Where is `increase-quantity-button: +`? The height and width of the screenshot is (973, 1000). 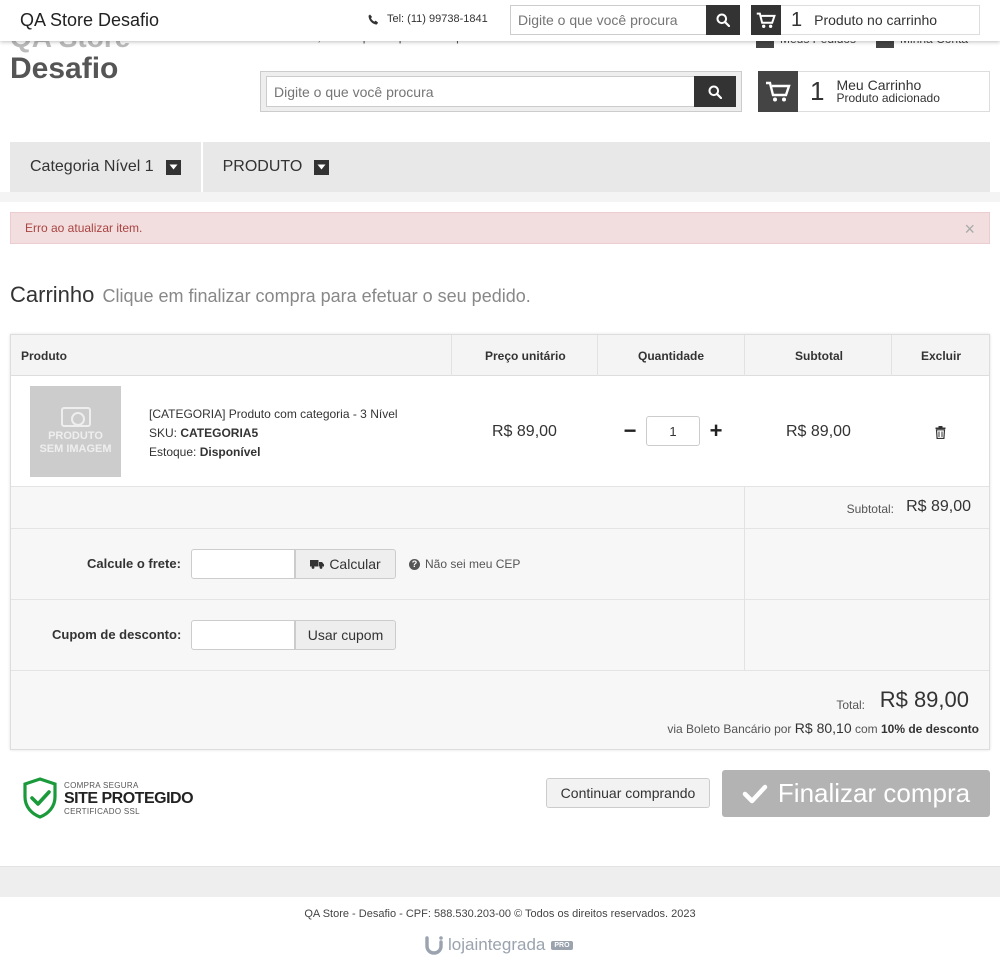
increase-quantity-button: + is located at coordinates (716, 431).